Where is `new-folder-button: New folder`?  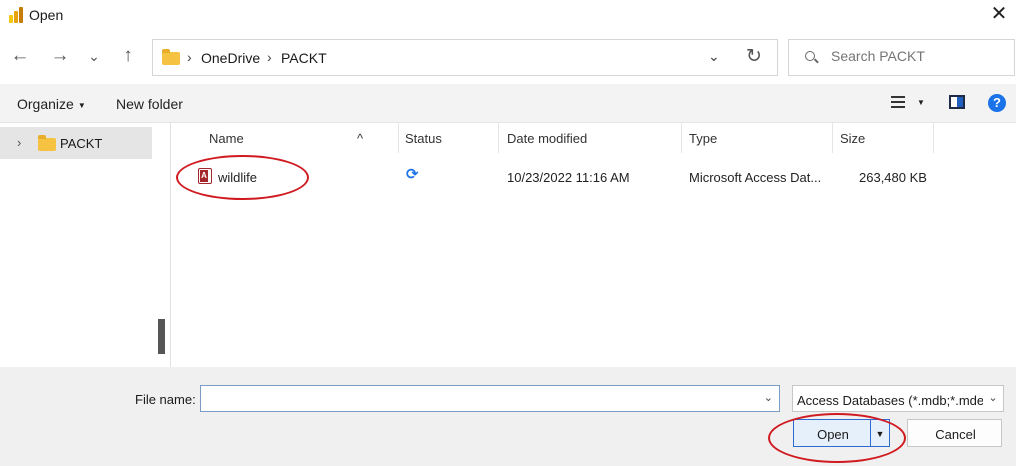
new-folder-button: New folder is located at coordinates (149, 104).